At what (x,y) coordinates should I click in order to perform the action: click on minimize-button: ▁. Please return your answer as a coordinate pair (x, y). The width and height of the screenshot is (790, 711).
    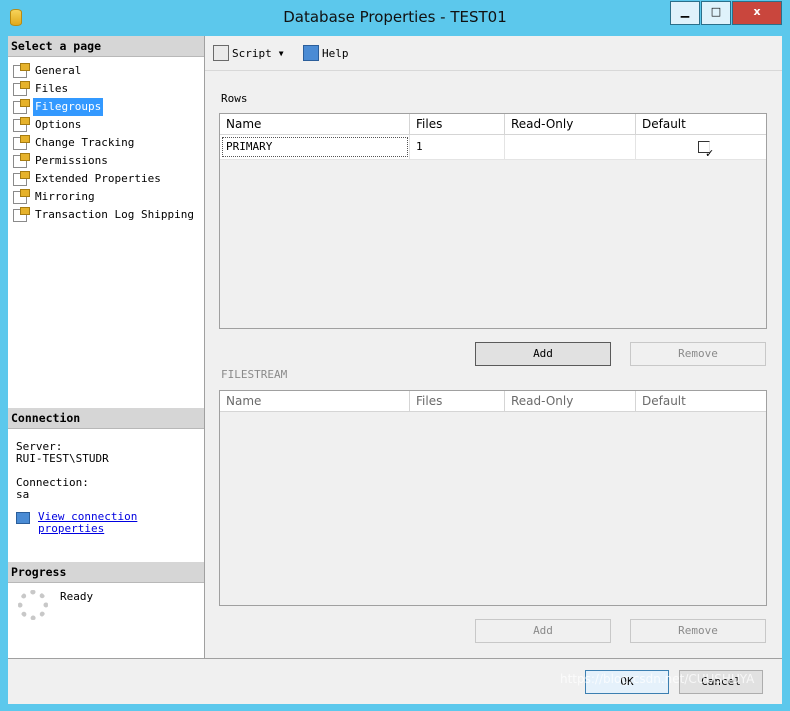
    Looking at the image, I should click on (685, 13).